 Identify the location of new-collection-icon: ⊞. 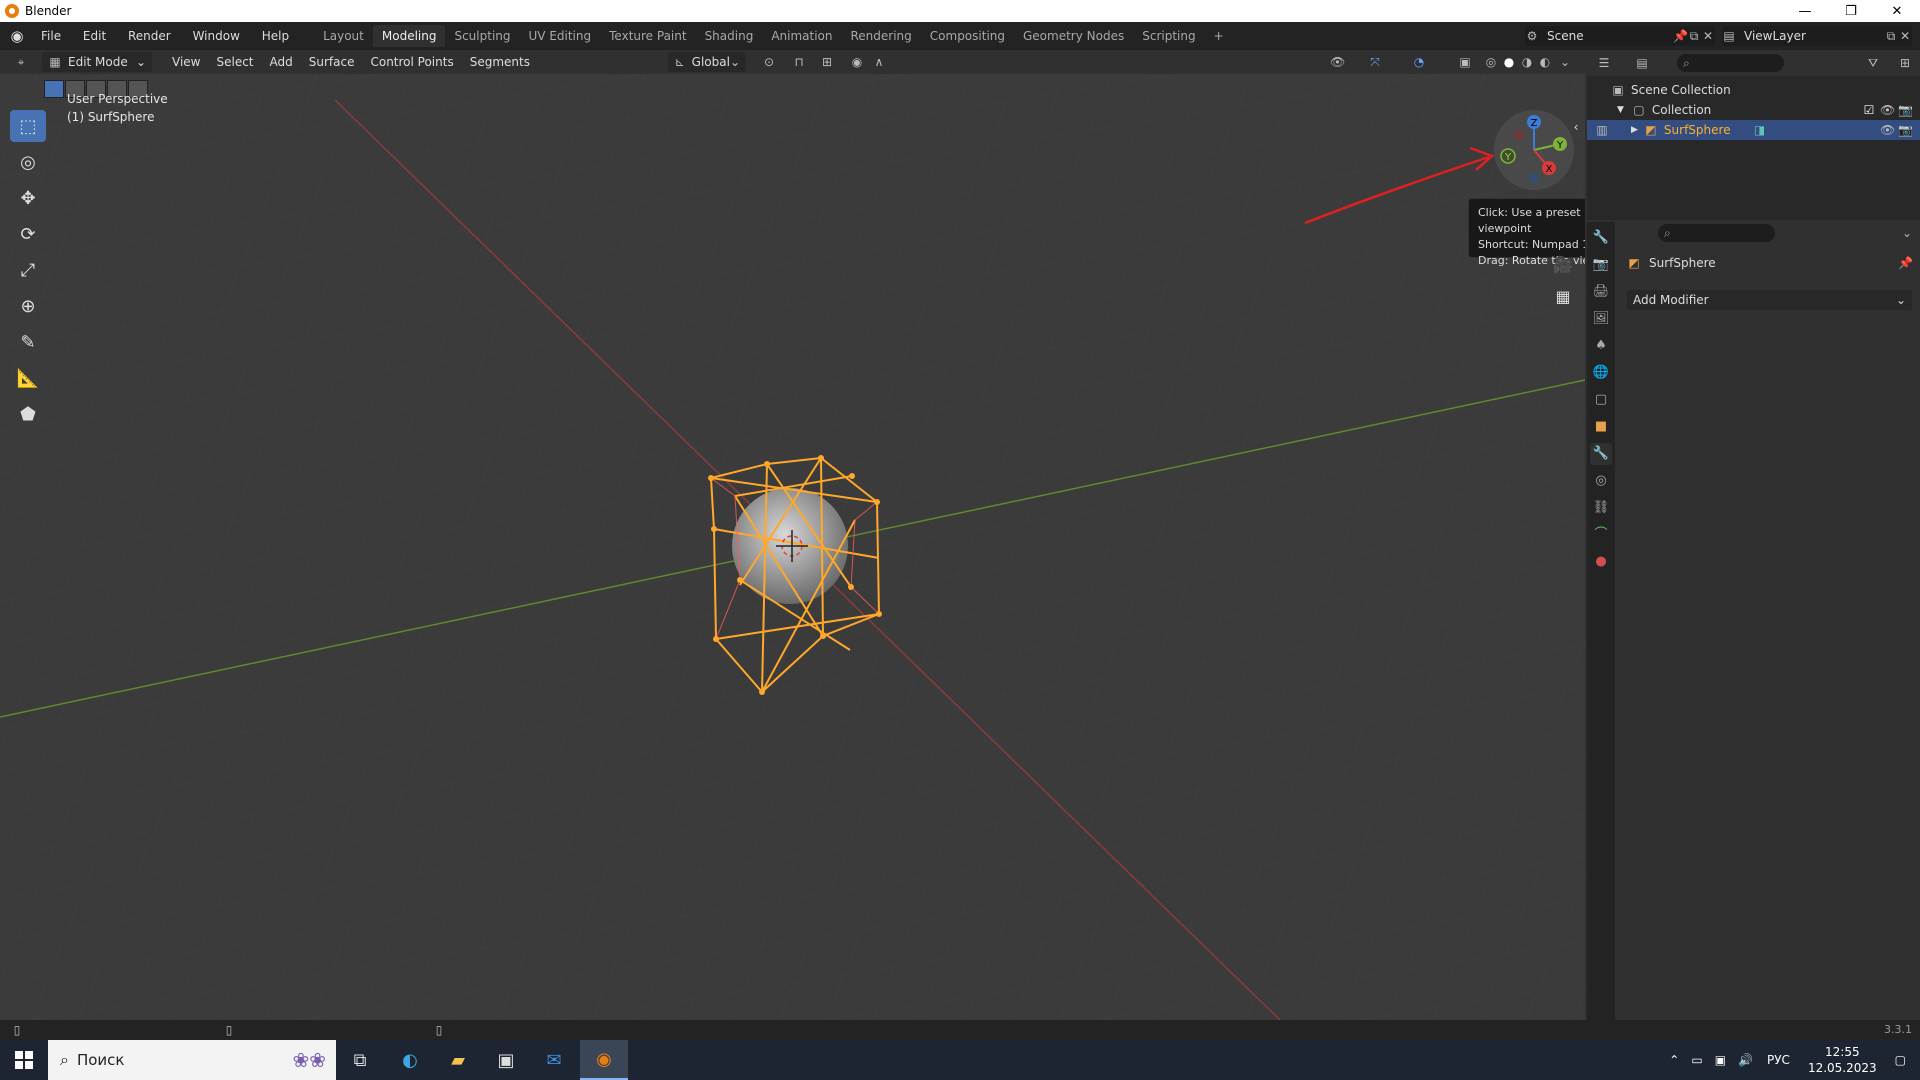
(1905, 63).